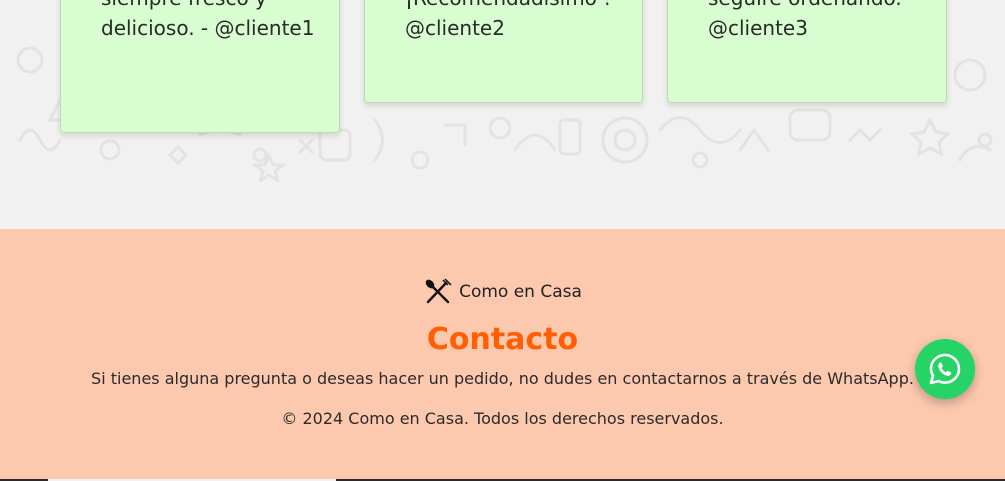  Describe the element at coordinates (502, 339) in the screenshot. I see `contact-title: Contacto` at that location.